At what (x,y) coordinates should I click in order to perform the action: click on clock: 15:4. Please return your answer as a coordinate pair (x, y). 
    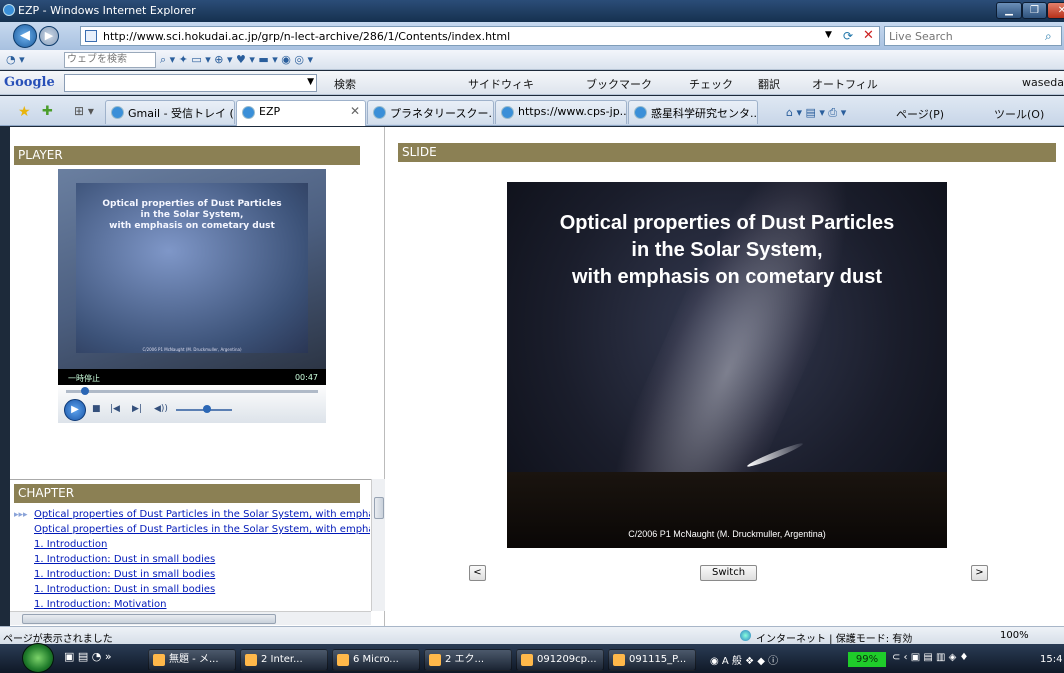
    Looking at the image, I should click on (1051, 659).